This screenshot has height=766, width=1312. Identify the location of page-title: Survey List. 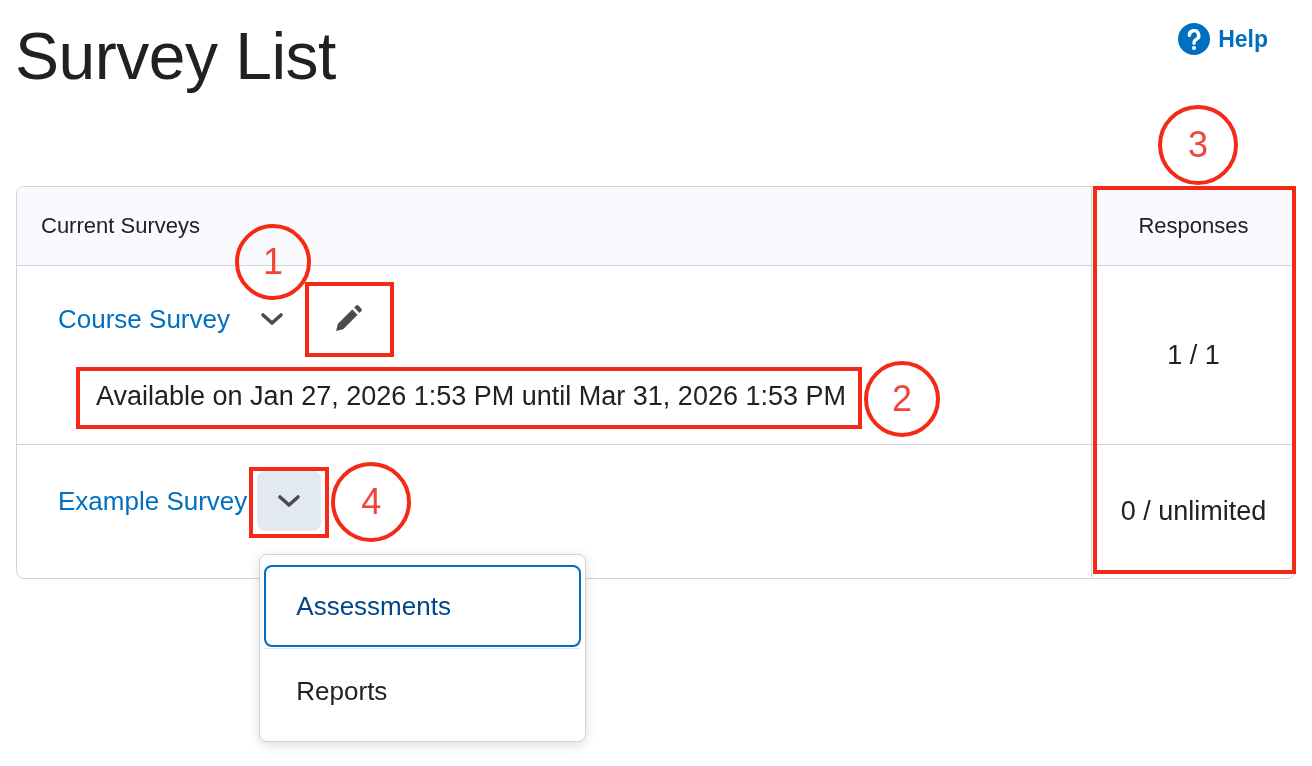
(175, 56).